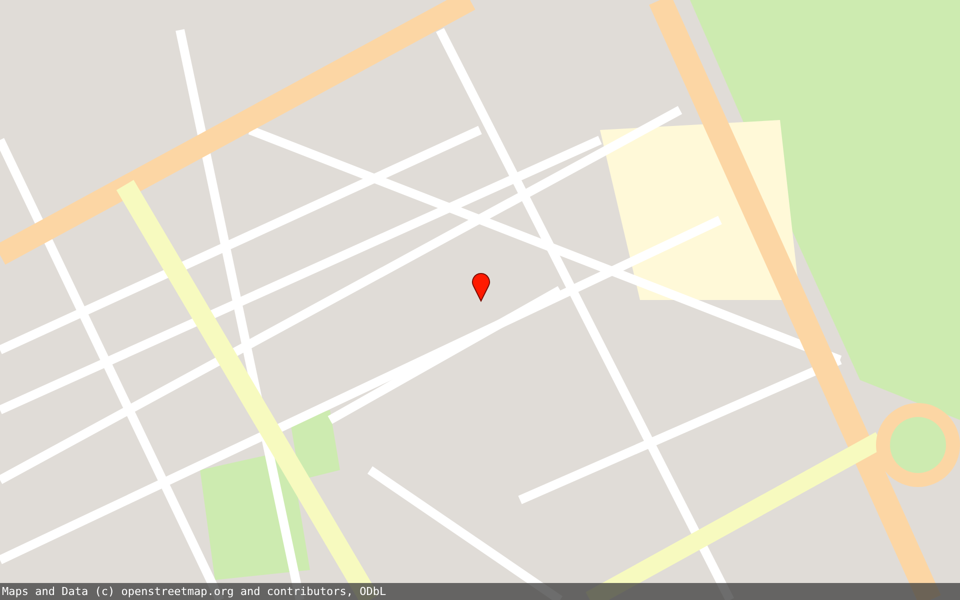  What do you see at coordinates (480, 591) in the screenshot?
I see `map-attribution: Maps and Data (c) openstreetmap.org and contributors, ODbL` at bounding box center [480, 591].